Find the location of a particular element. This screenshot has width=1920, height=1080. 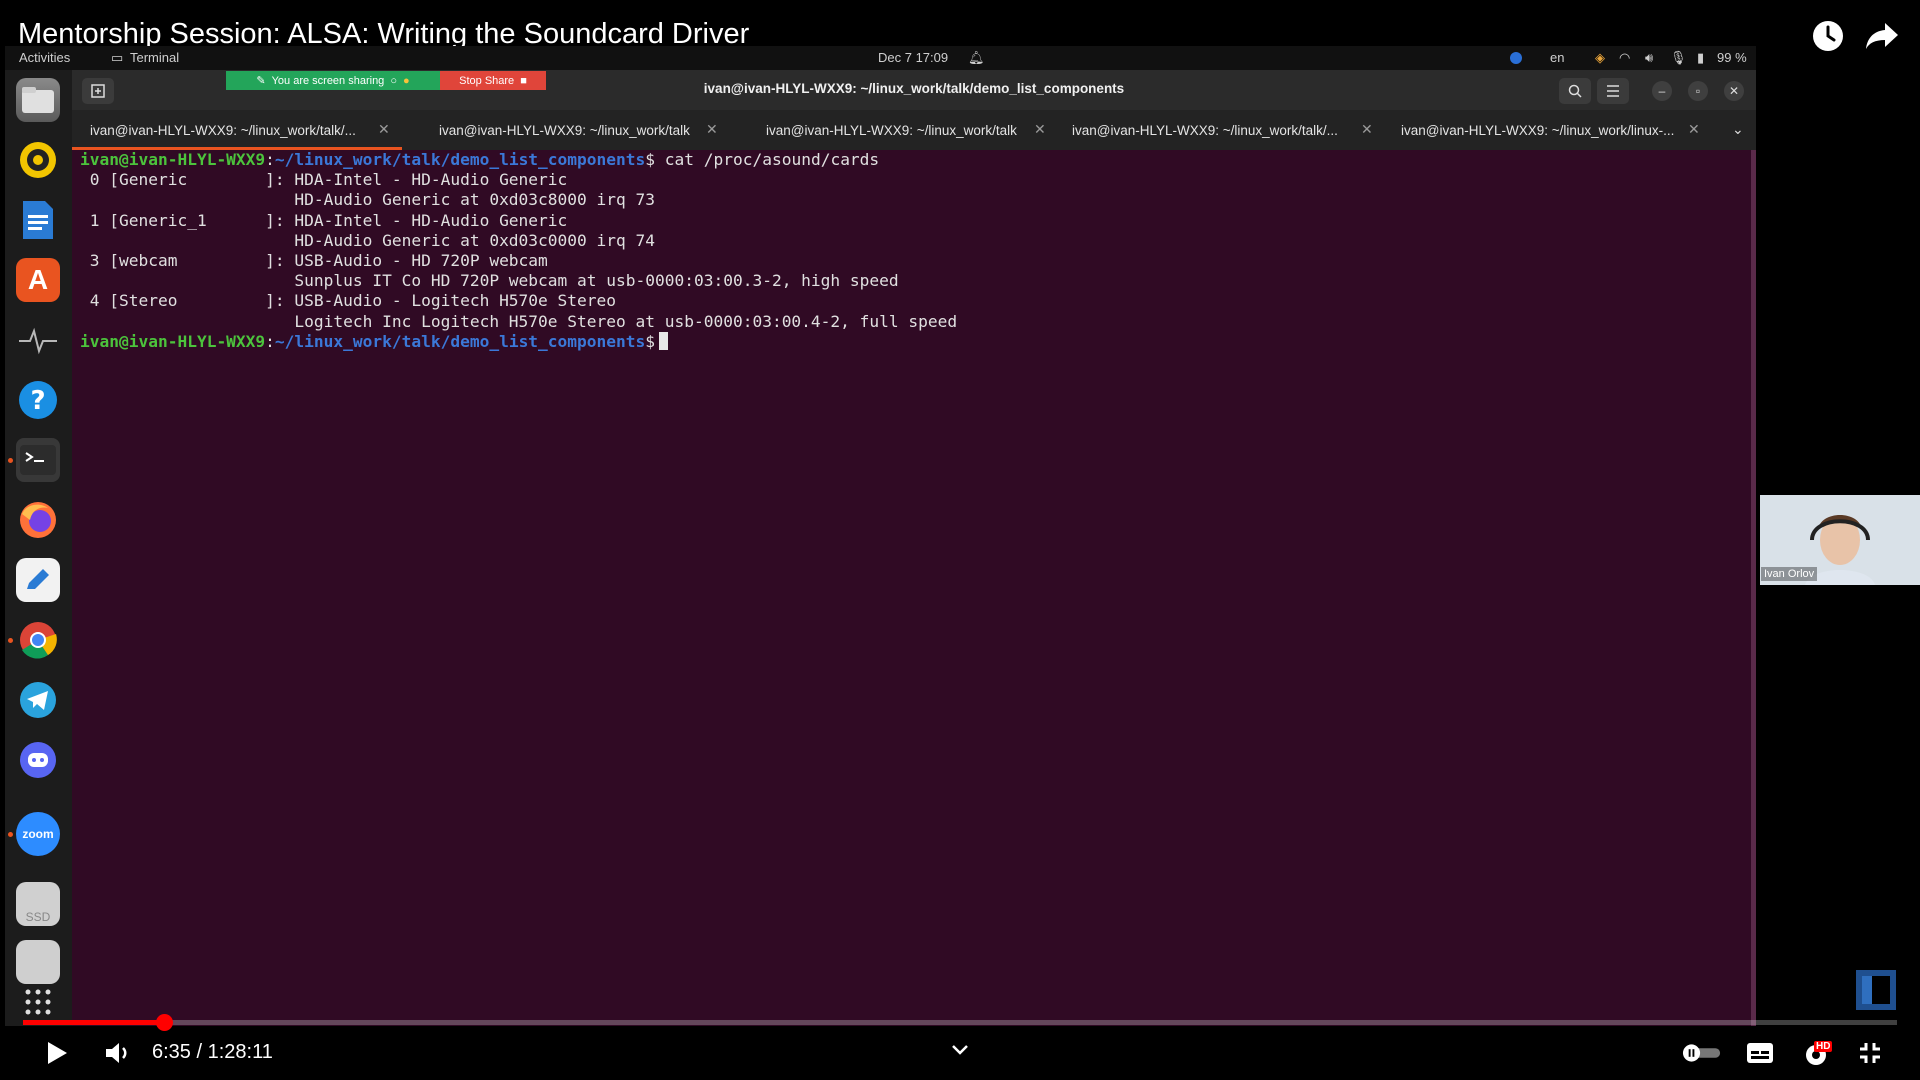

microphone-icon: 🎙︎ is located at coordinates (1678, 58).